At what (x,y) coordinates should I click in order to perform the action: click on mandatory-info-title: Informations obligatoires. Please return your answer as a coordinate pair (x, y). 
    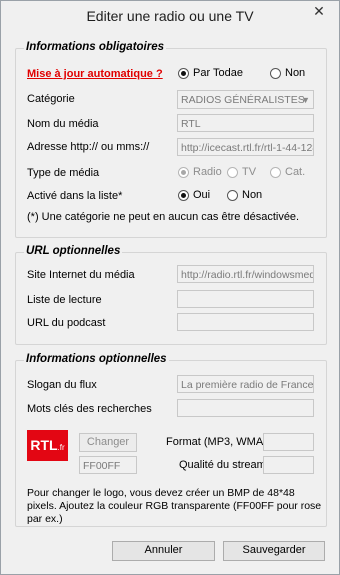
    Looking at the image, I should click on (95, 47).